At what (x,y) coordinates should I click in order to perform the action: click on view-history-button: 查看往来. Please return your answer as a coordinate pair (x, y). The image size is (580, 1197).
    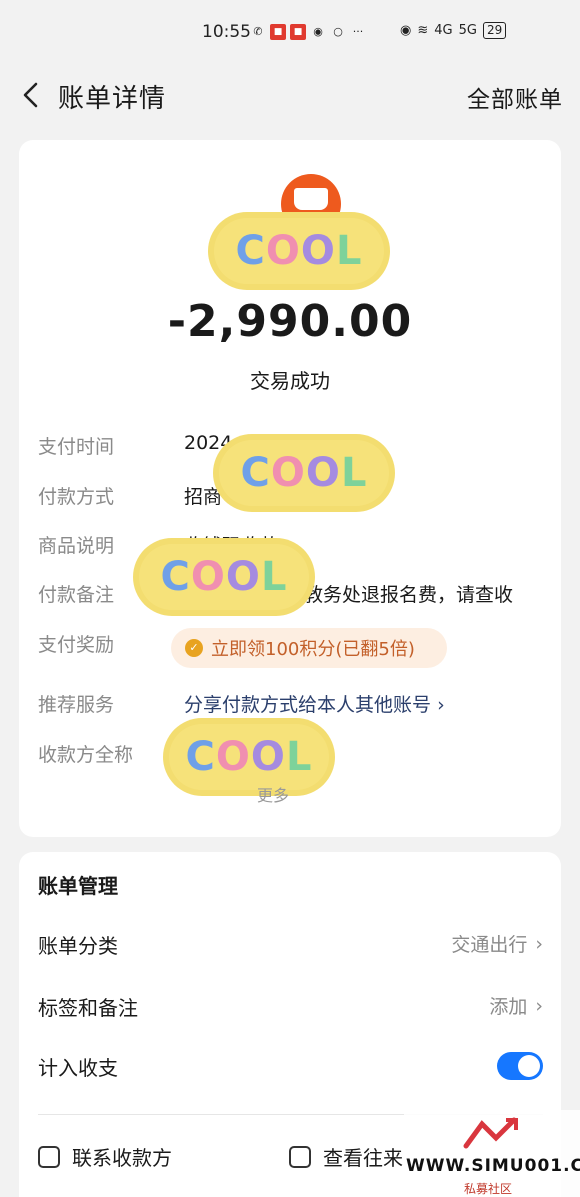
    Looking at the image, I should click on (346, 1156).